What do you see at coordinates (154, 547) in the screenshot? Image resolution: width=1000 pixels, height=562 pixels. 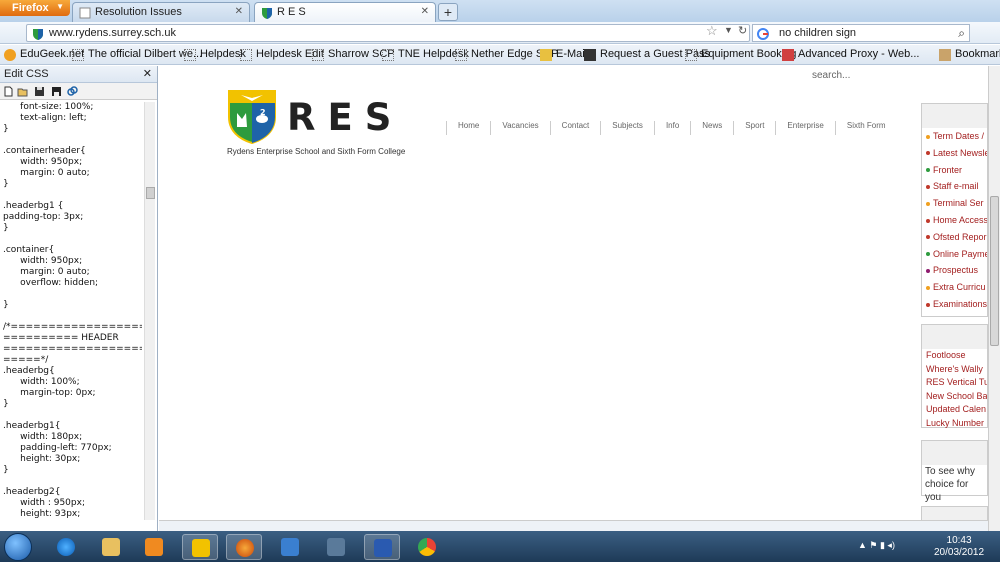 I see `taskbar-media-player` at bounding box center [154, 547].